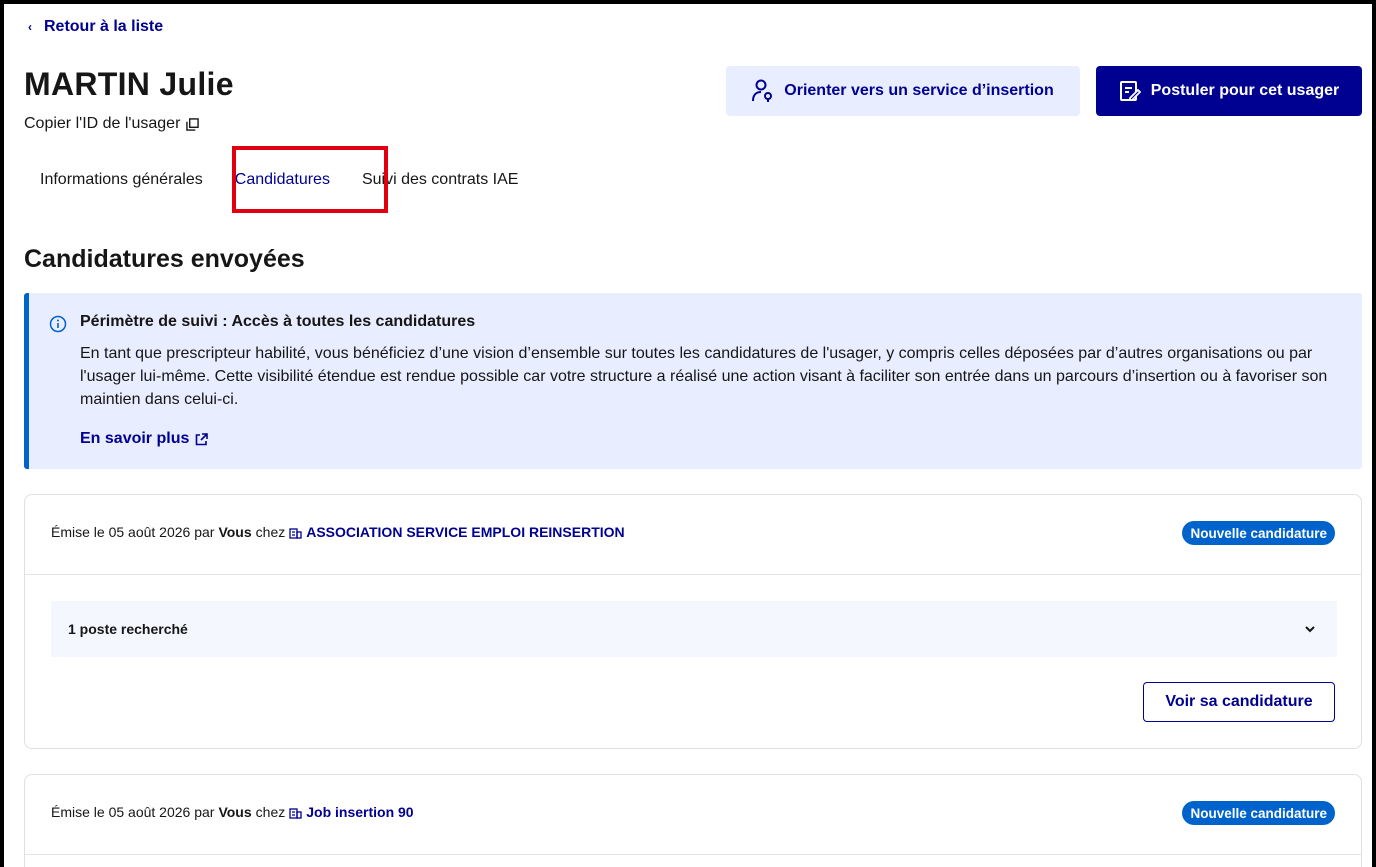  I want to click on copy-id-button: Copier l'ID de l'usager, so click(112, 124).